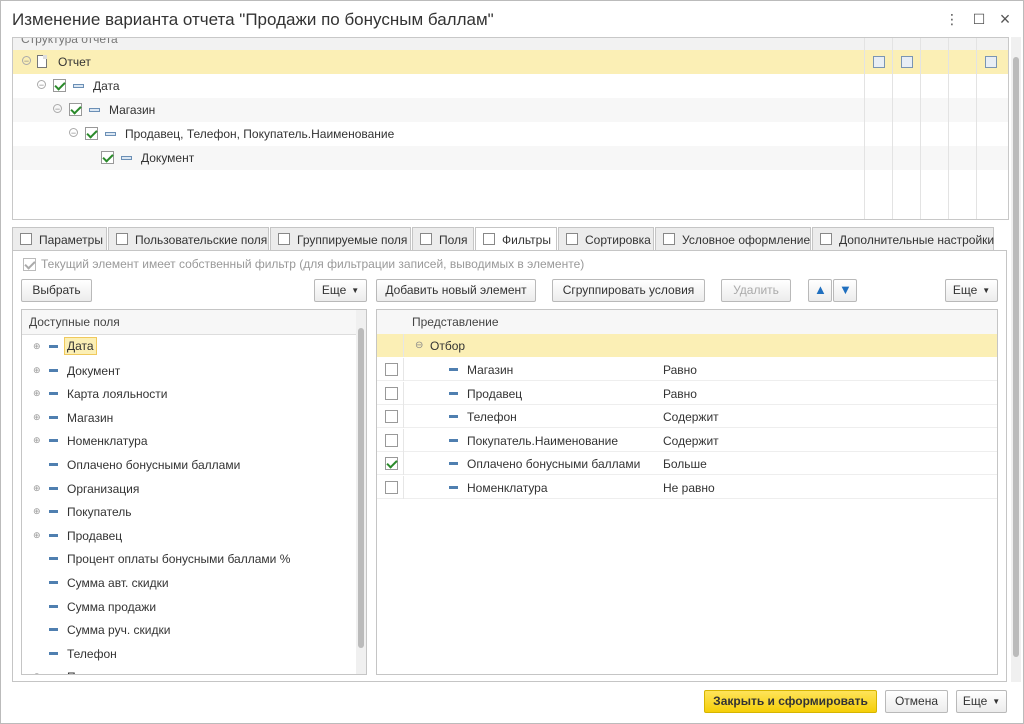  What do you see at coordinates (53, 653) in the screenshot?
I see `field-icon` at bounding box center [53, 653].